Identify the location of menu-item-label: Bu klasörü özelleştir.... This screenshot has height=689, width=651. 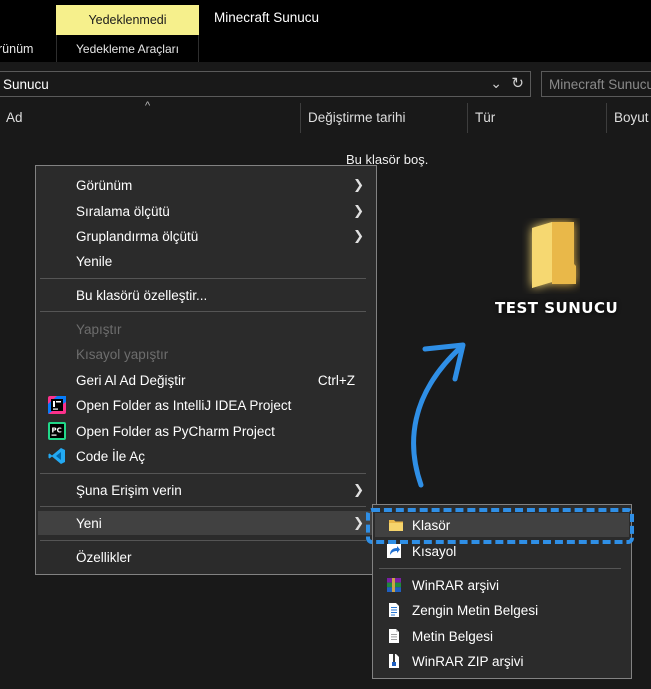
(142, 295).